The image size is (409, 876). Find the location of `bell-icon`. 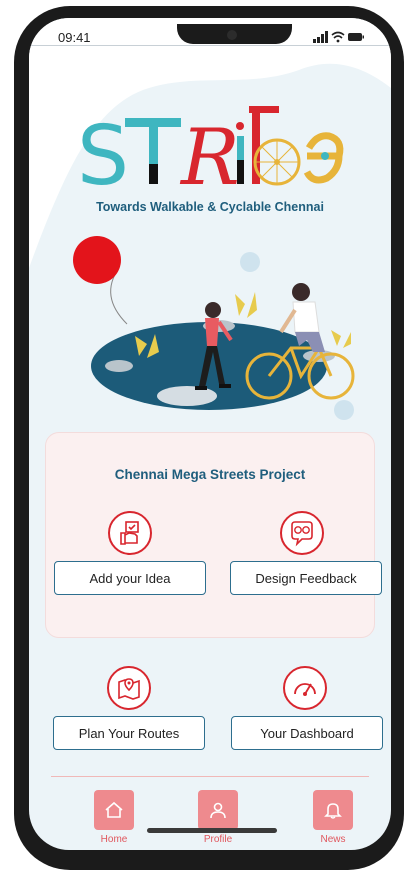

bell-icon is located at coordinates (333, 811).